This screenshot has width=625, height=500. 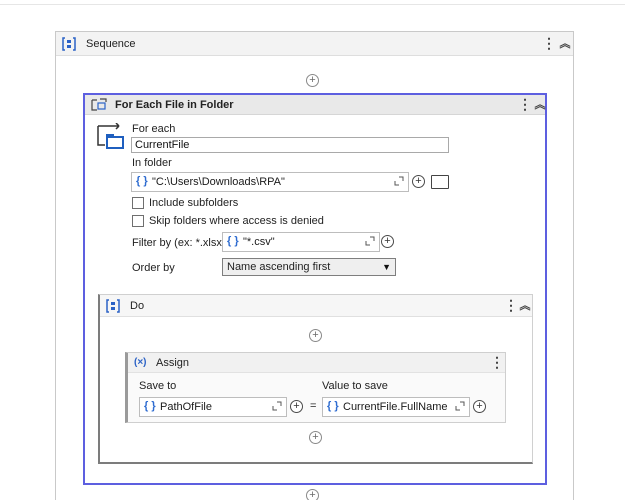 What do you see at coordinates (154, 129) in the screenshot?
I see `for-each-label: For each` at bounding box center [154, 129].